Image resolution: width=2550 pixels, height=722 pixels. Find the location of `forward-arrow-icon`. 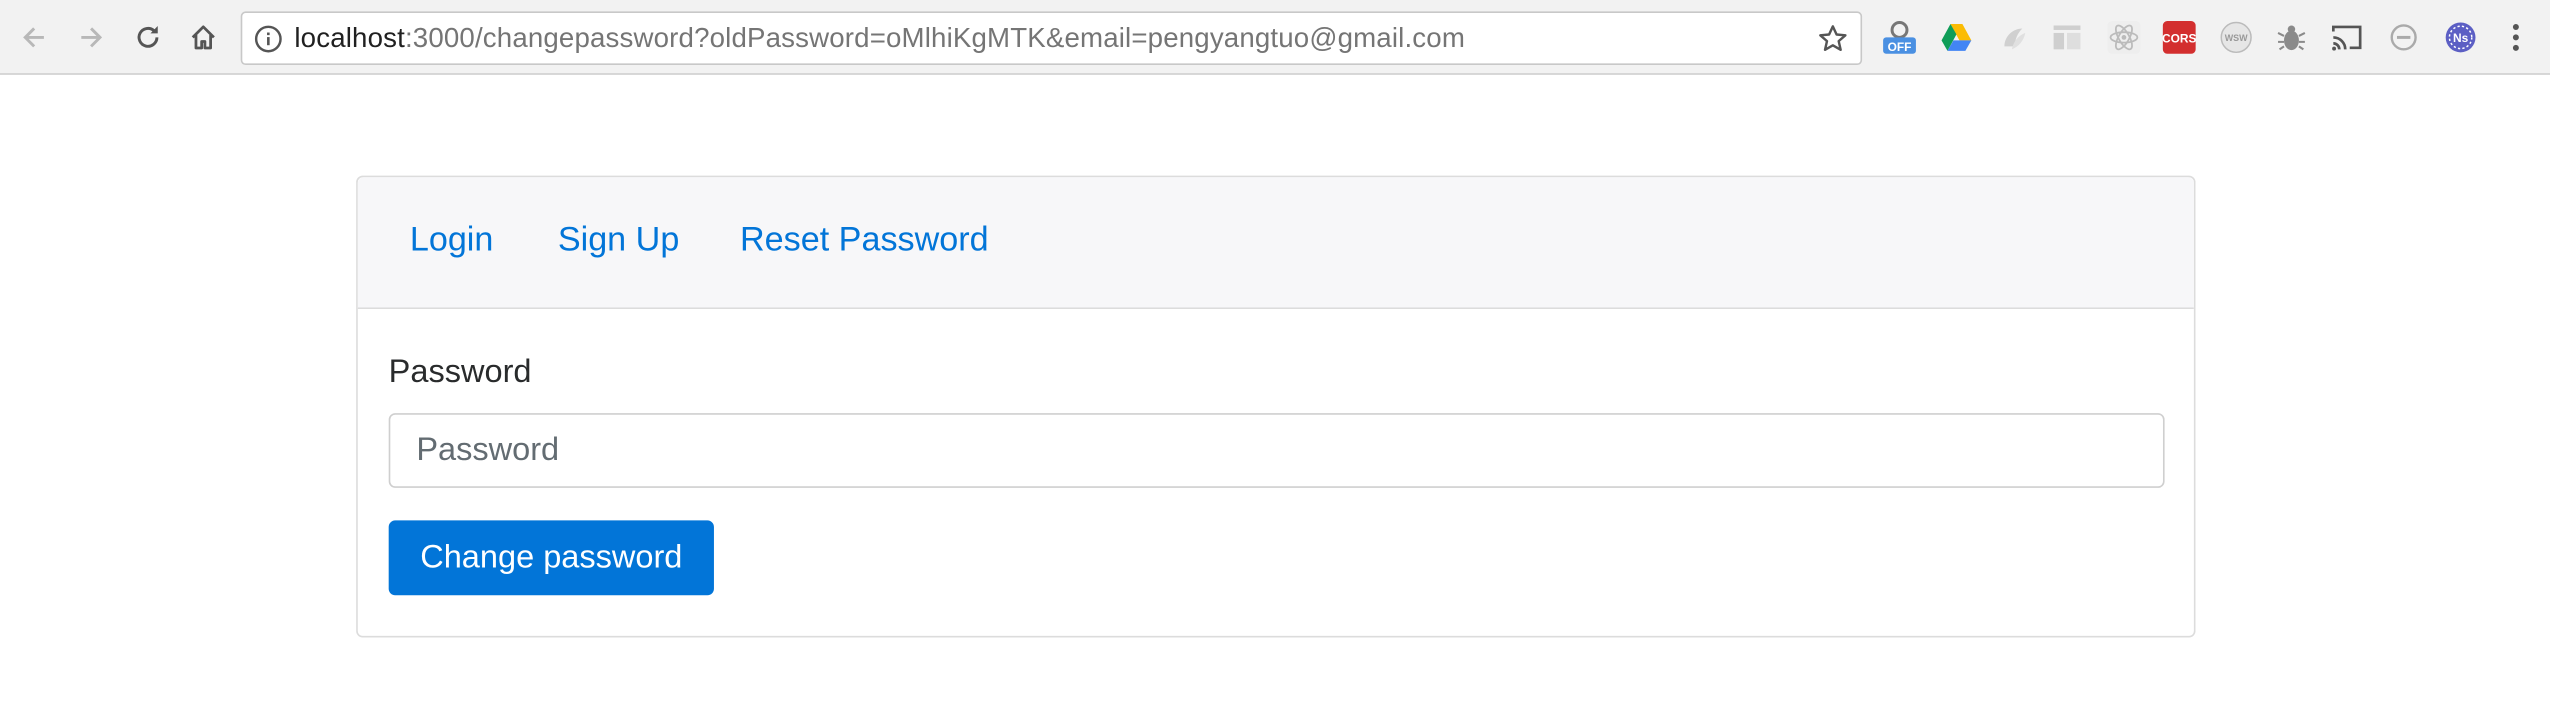

forward-arrow-icon is located at coordinates (91, 37).